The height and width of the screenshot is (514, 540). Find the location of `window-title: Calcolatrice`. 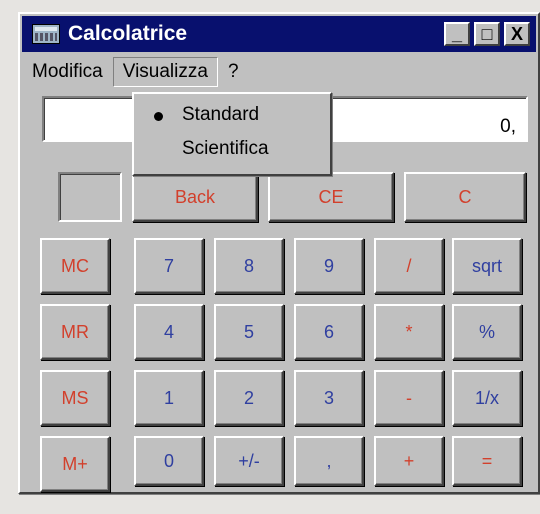

window-title: Calcolatrice is located at coordinates (128, 33).